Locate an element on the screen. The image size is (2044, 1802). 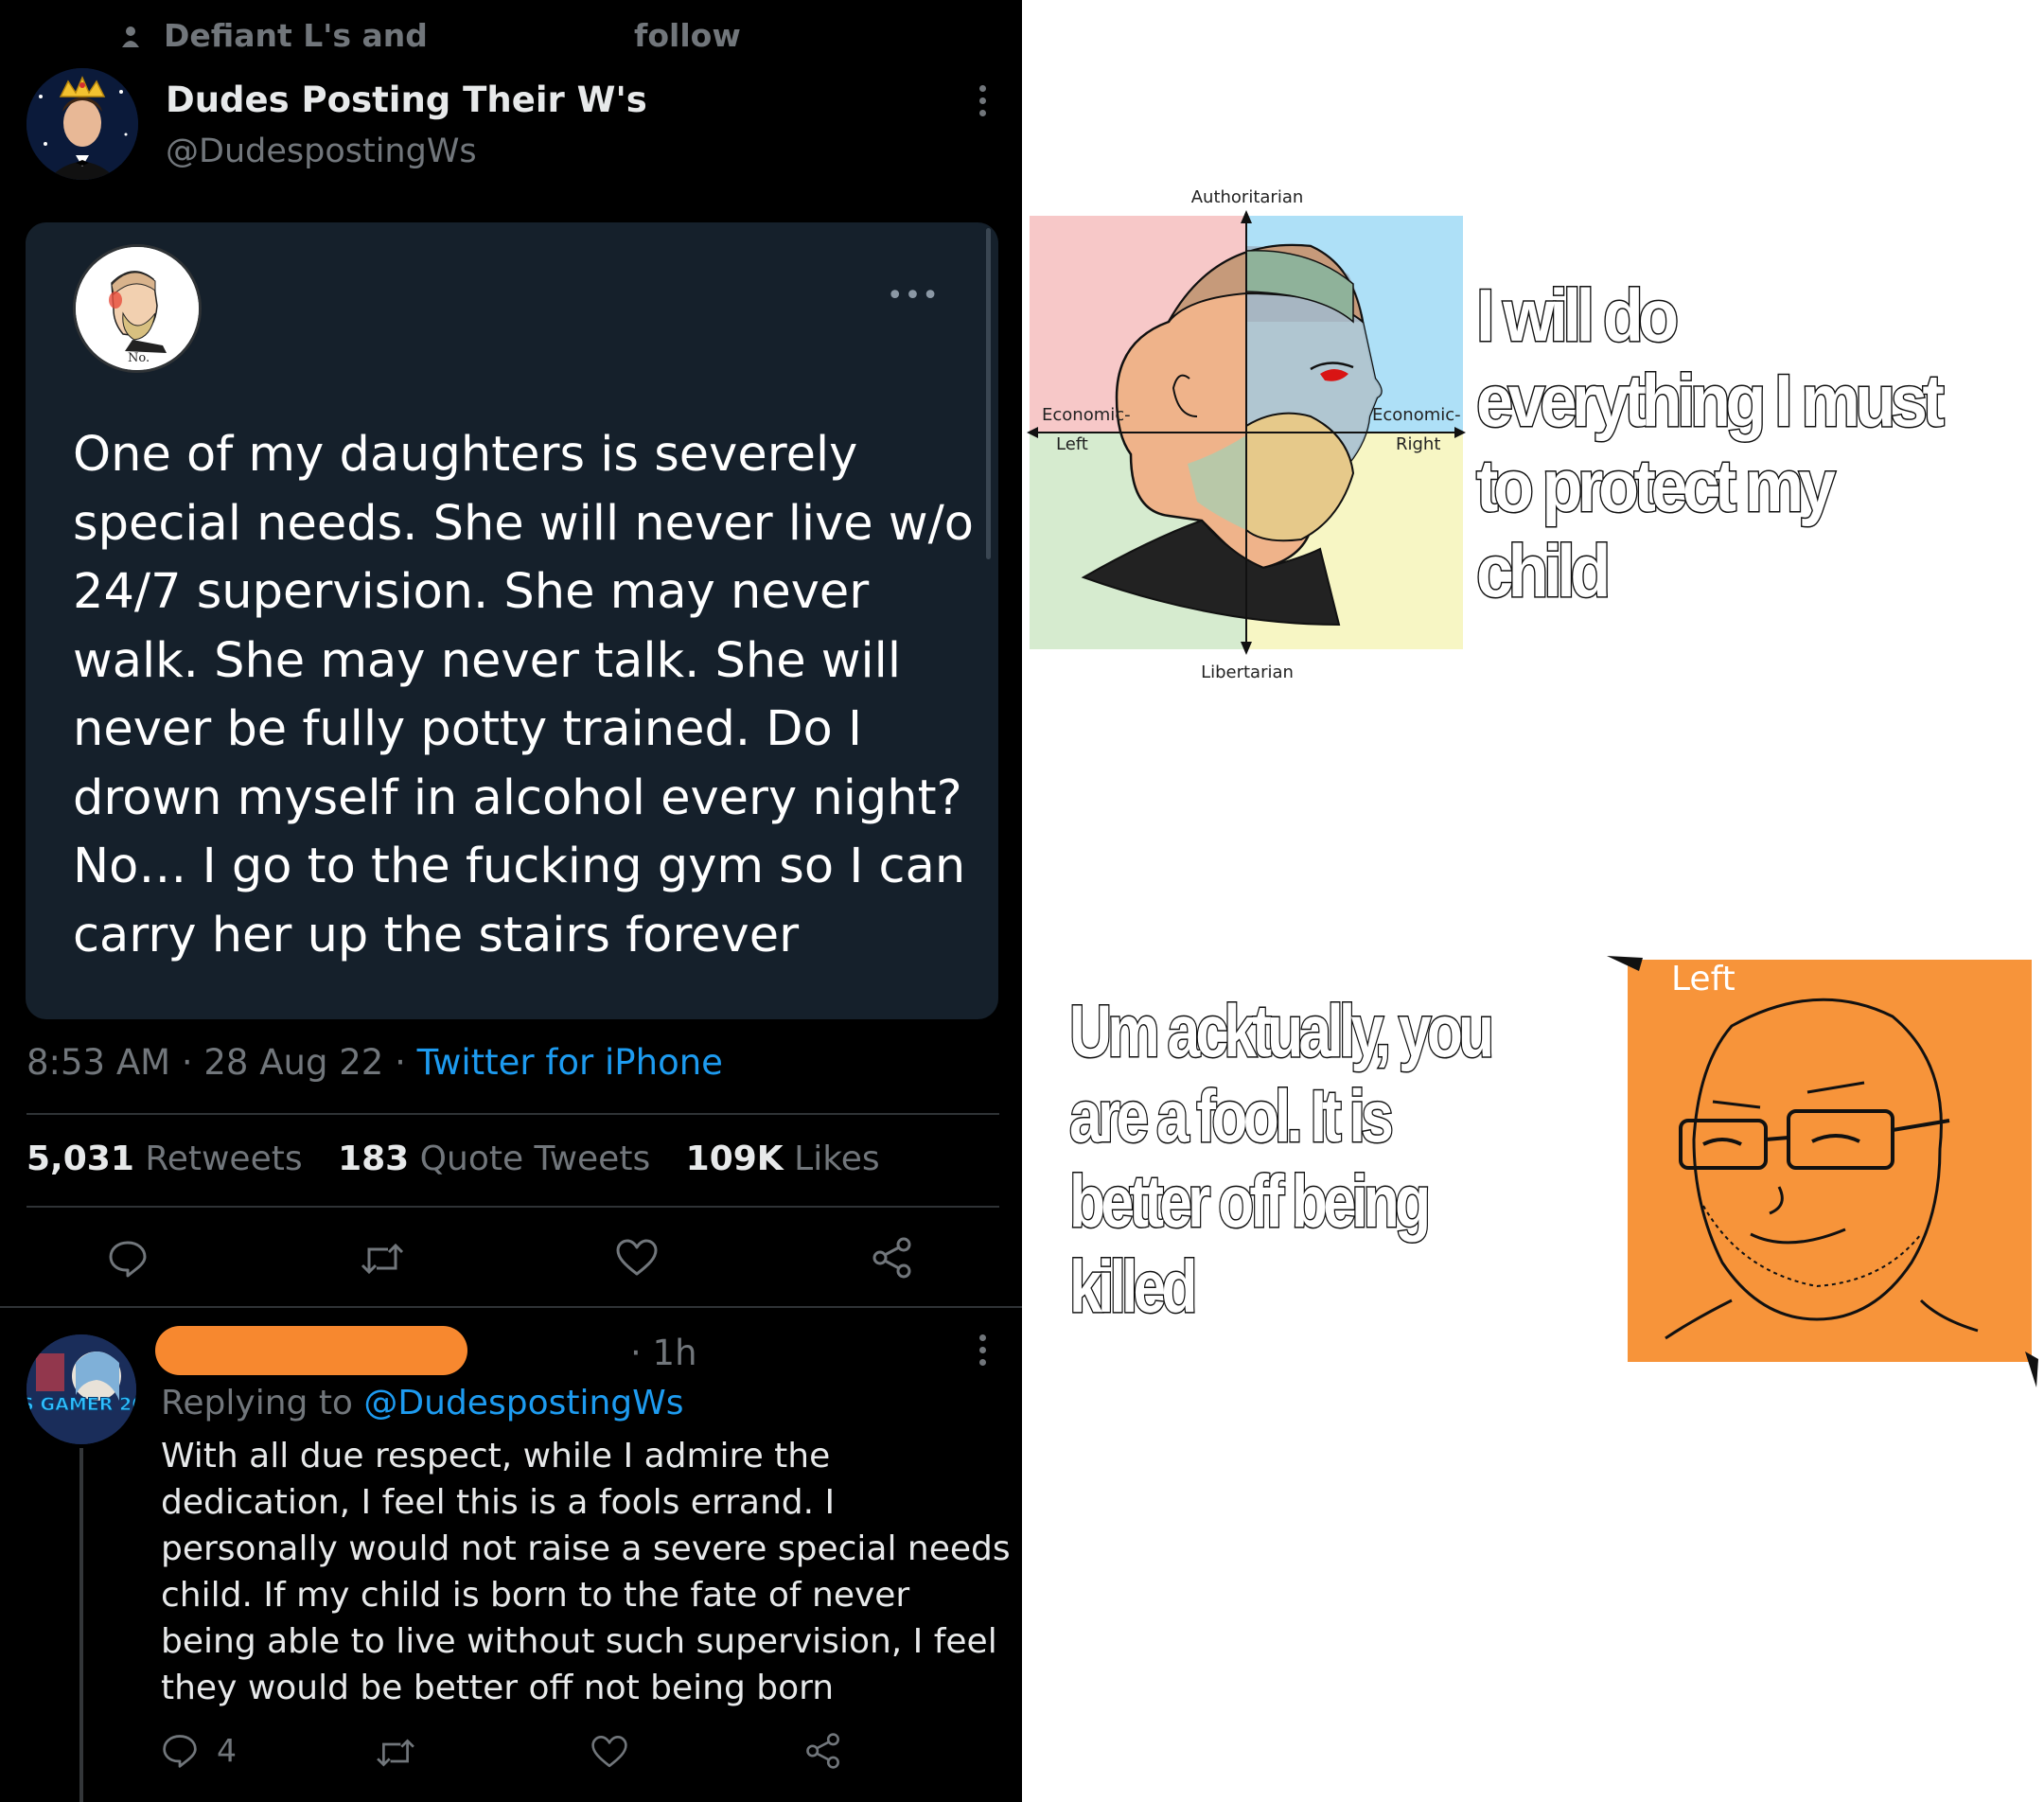
reply-time: · 1h is located at coordinates (663, 1353).